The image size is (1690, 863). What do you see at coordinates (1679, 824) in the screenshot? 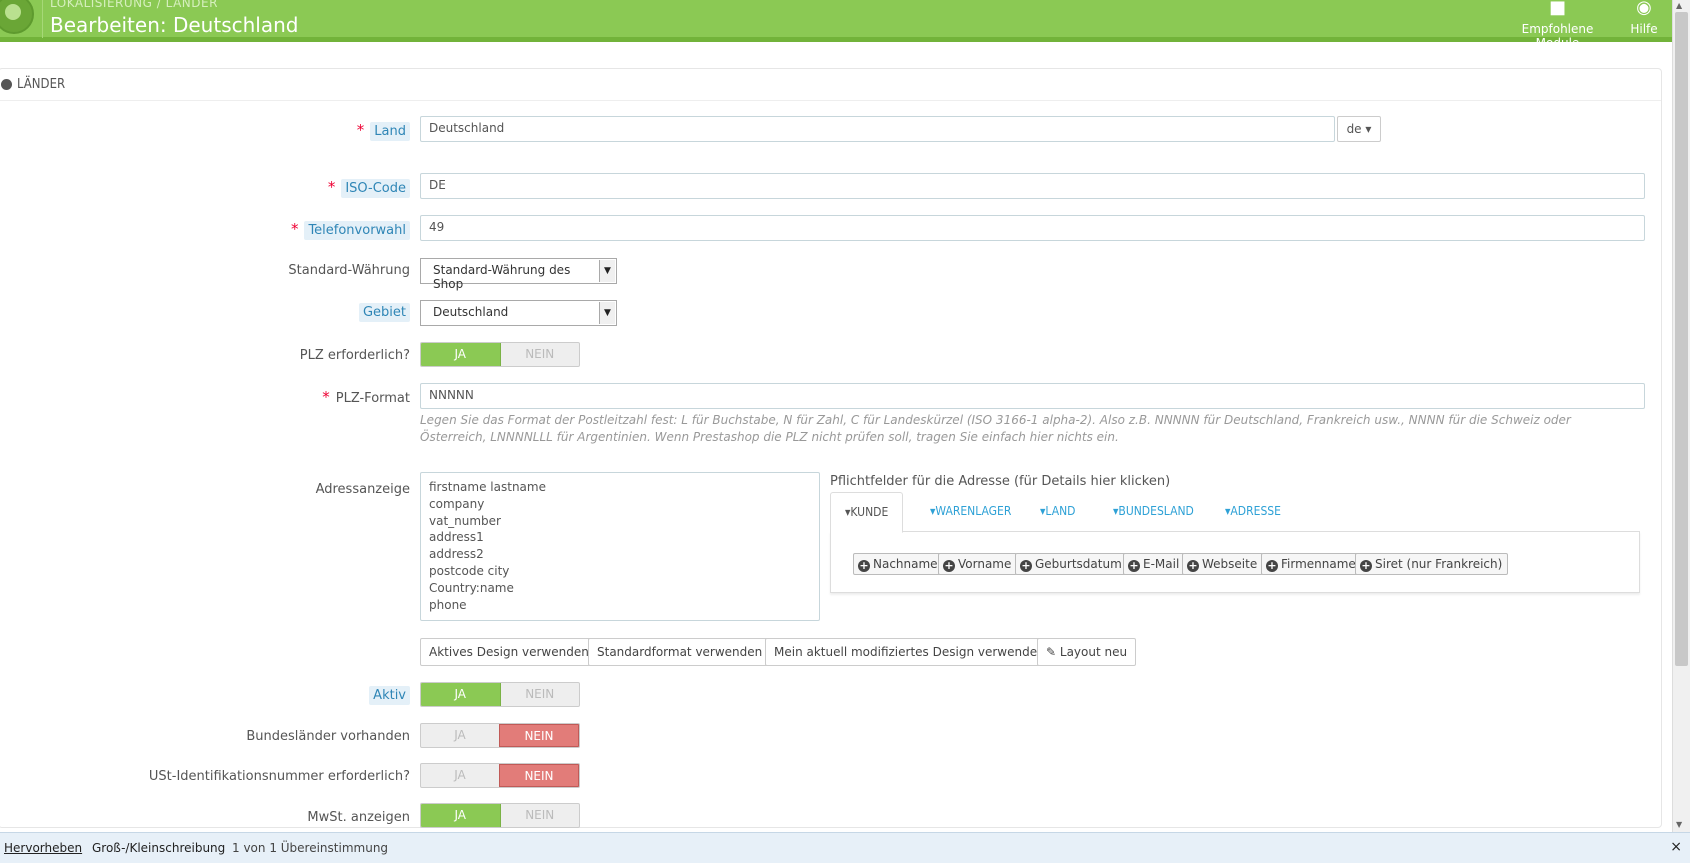
I see `scroll-down-icon: ▼` at bounding box center [1679, 824].